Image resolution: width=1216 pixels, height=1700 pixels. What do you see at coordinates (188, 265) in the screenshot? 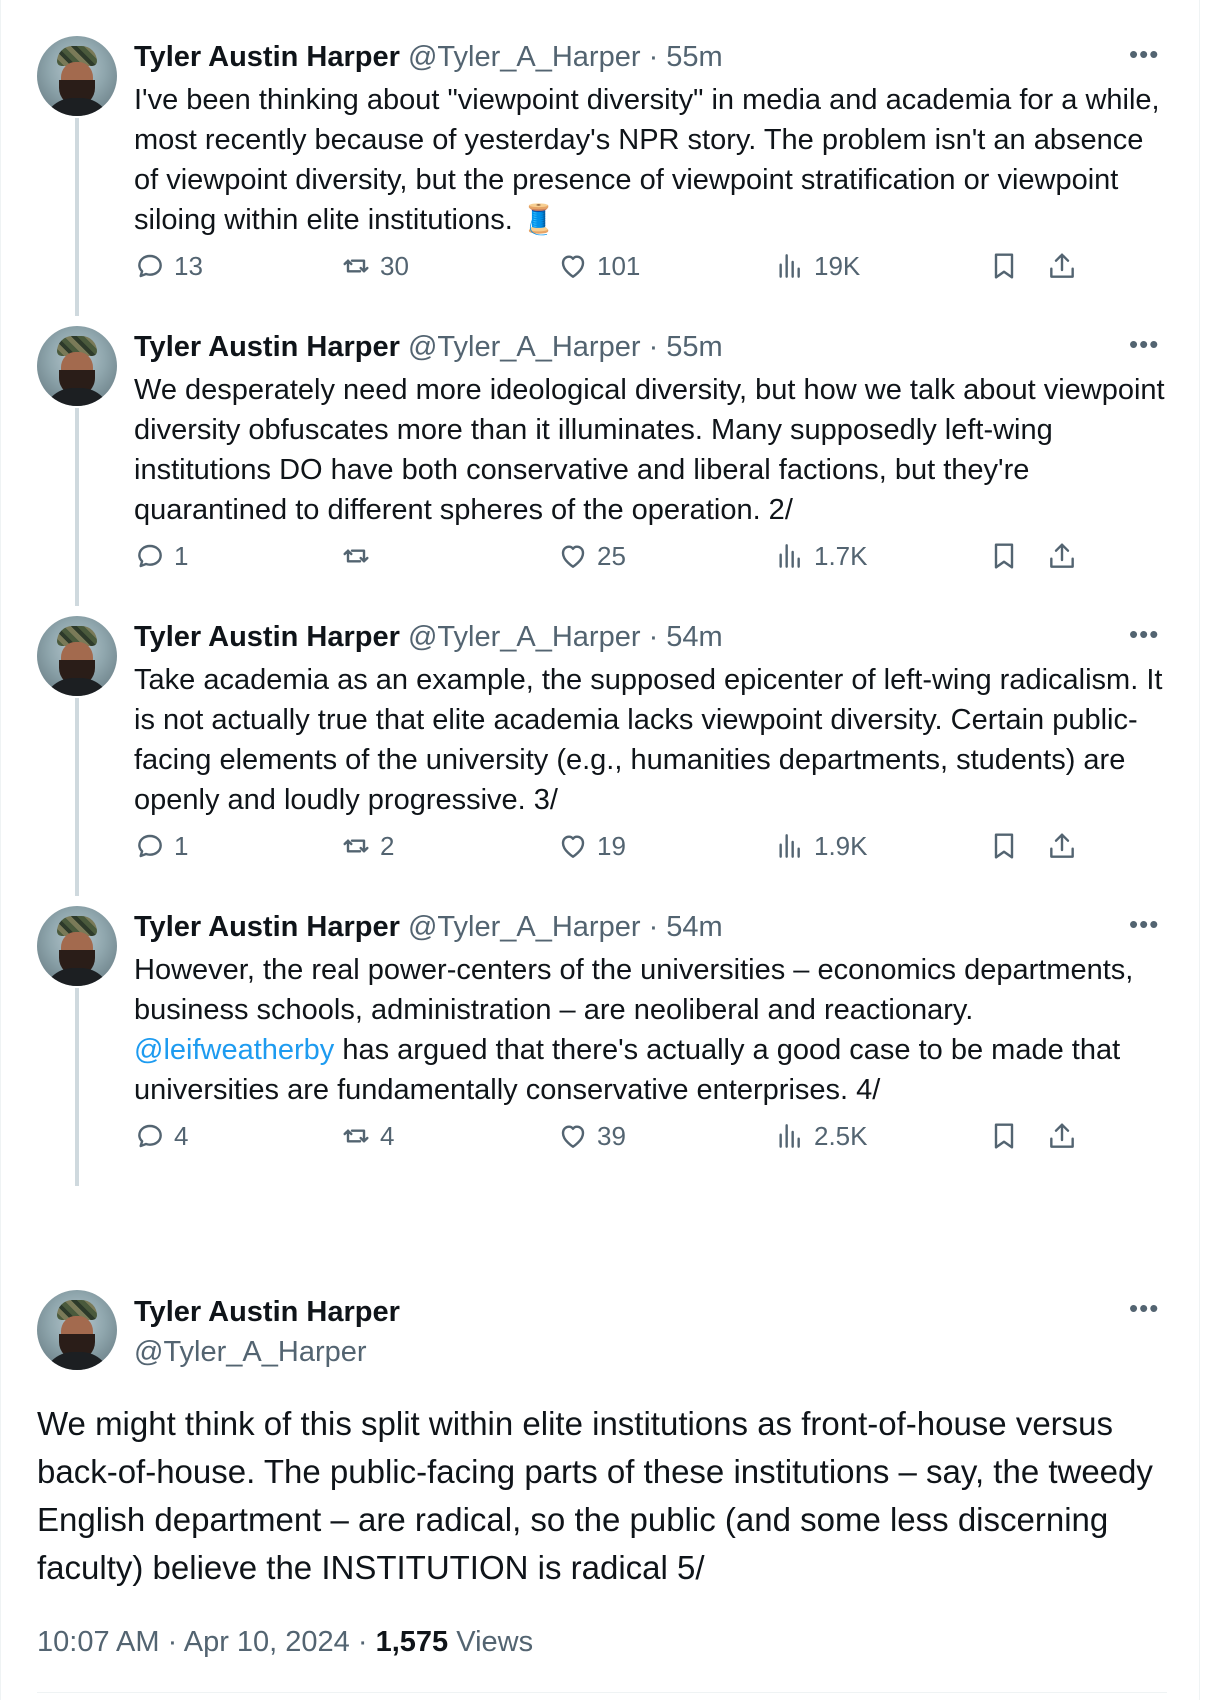
I see `reply-count: 13` at bounding box center [188, 265].